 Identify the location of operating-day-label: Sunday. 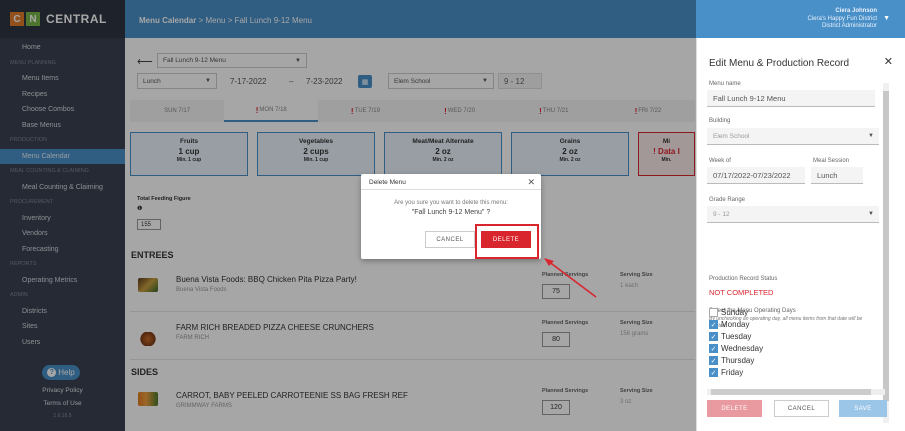
(735, 312).